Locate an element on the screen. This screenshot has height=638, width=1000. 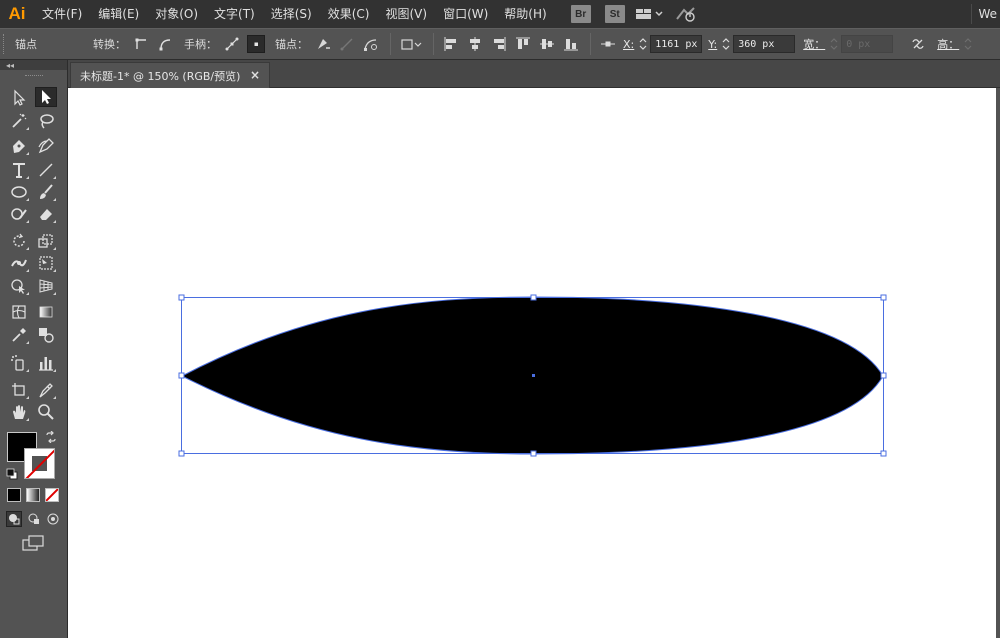
default-fill-stroke-icon is located at coordinates (12, 474).